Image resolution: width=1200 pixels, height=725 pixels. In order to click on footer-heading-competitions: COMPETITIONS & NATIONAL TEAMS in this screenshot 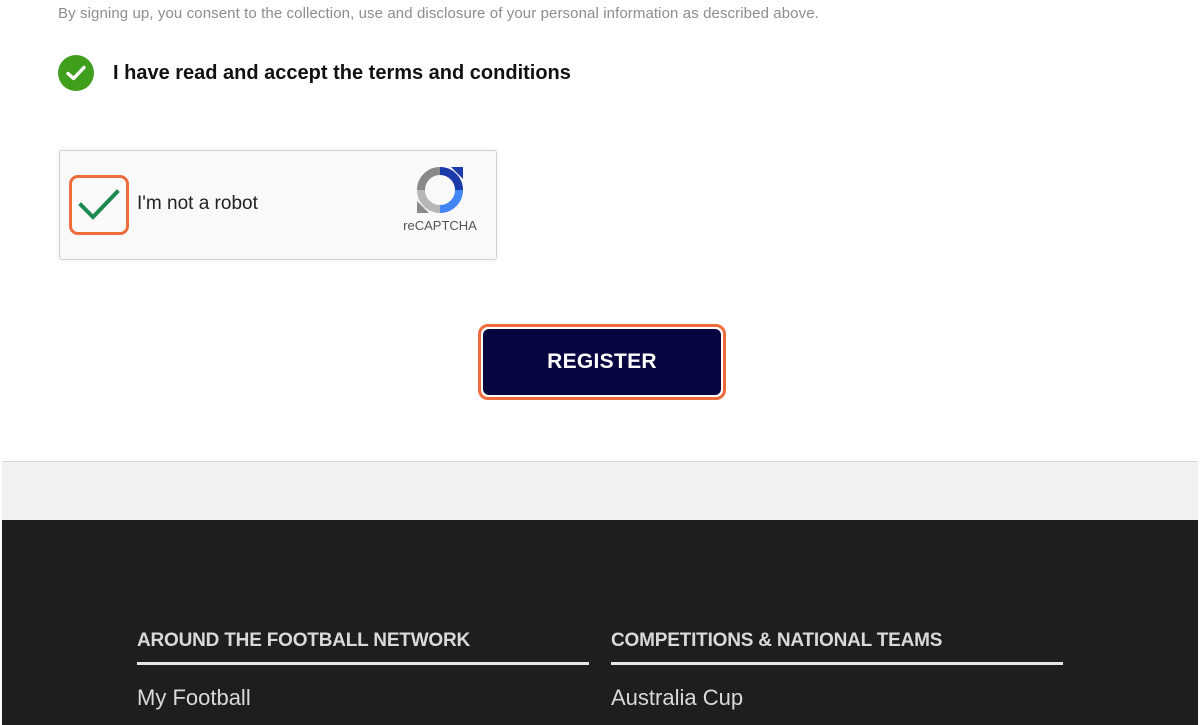, I will do `click(837, 647)`.